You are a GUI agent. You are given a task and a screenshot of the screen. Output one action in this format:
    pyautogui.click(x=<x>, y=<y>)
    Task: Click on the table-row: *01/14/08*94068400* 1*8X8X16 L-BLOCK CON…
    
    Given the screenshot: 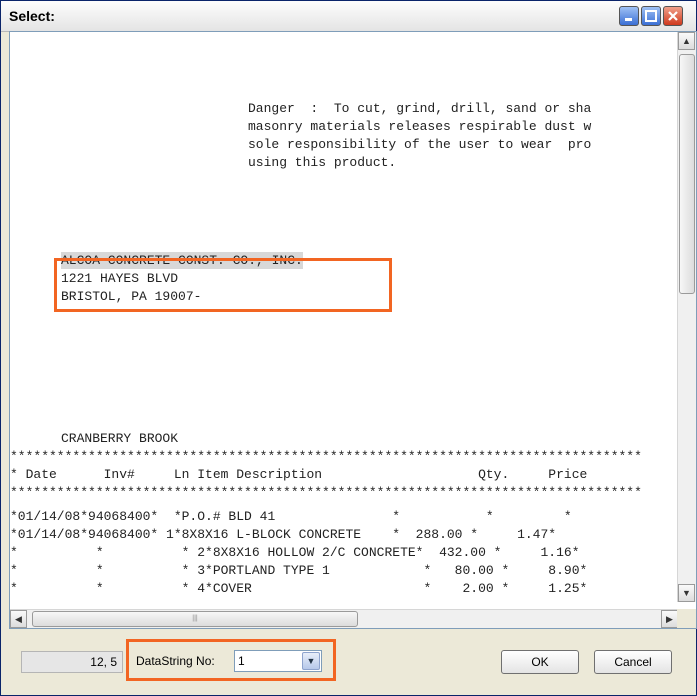 What is the action you would take?
    pyautogui.click(x=283, y=534)
    